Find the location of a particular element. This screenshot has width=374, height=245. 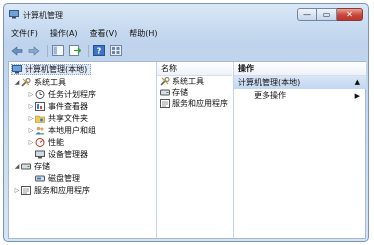

window-controls: — ▭ ✕ is located at coordinates (330, 15).